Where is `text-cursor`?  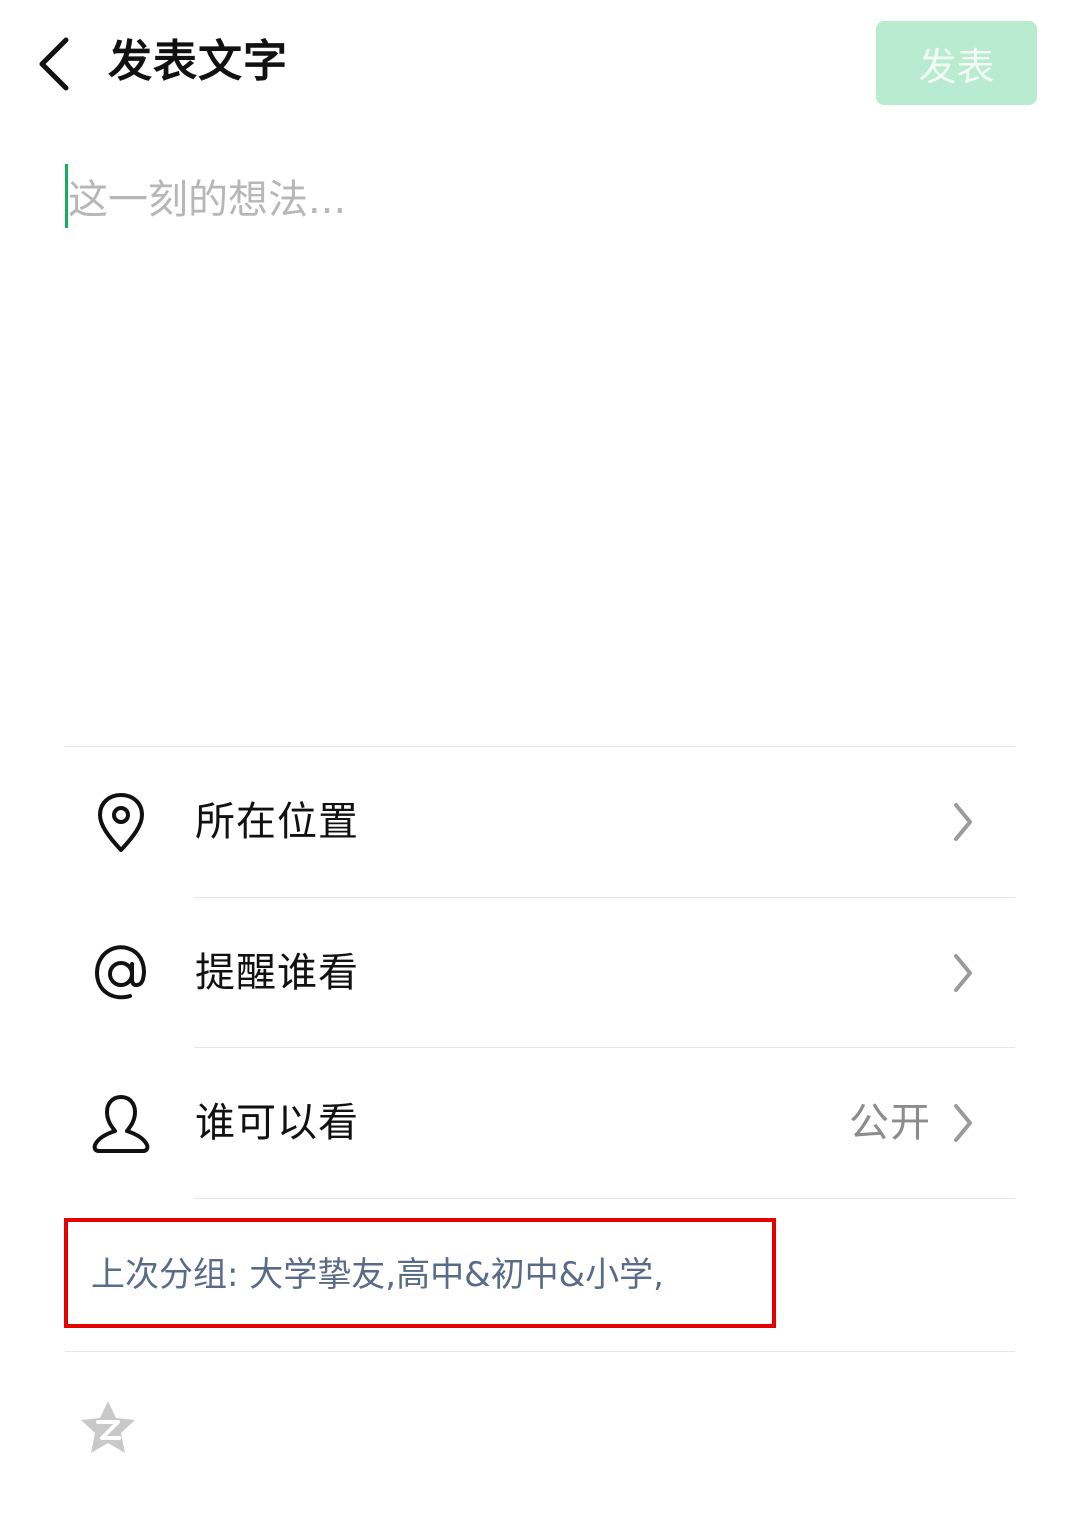 text-cursor is located at coordinates (66, 196).